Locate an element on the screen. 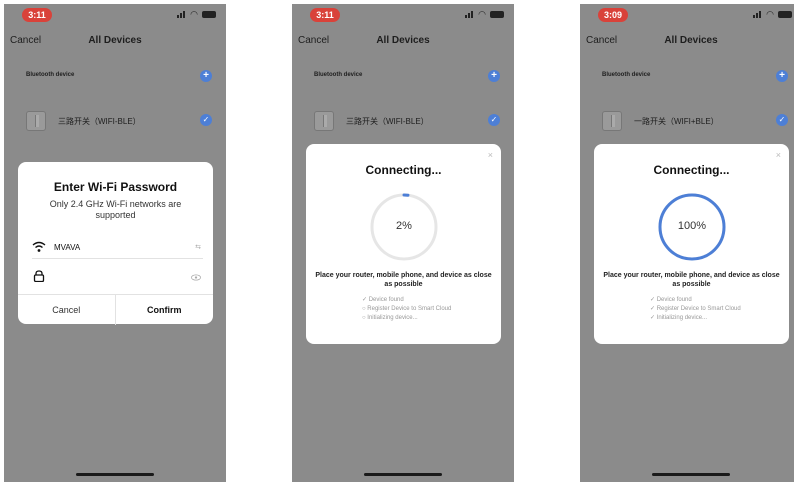 Image resolution: width=794 pixels, height=483 pixels. wifi-icon is located at coordinates (39, 246).